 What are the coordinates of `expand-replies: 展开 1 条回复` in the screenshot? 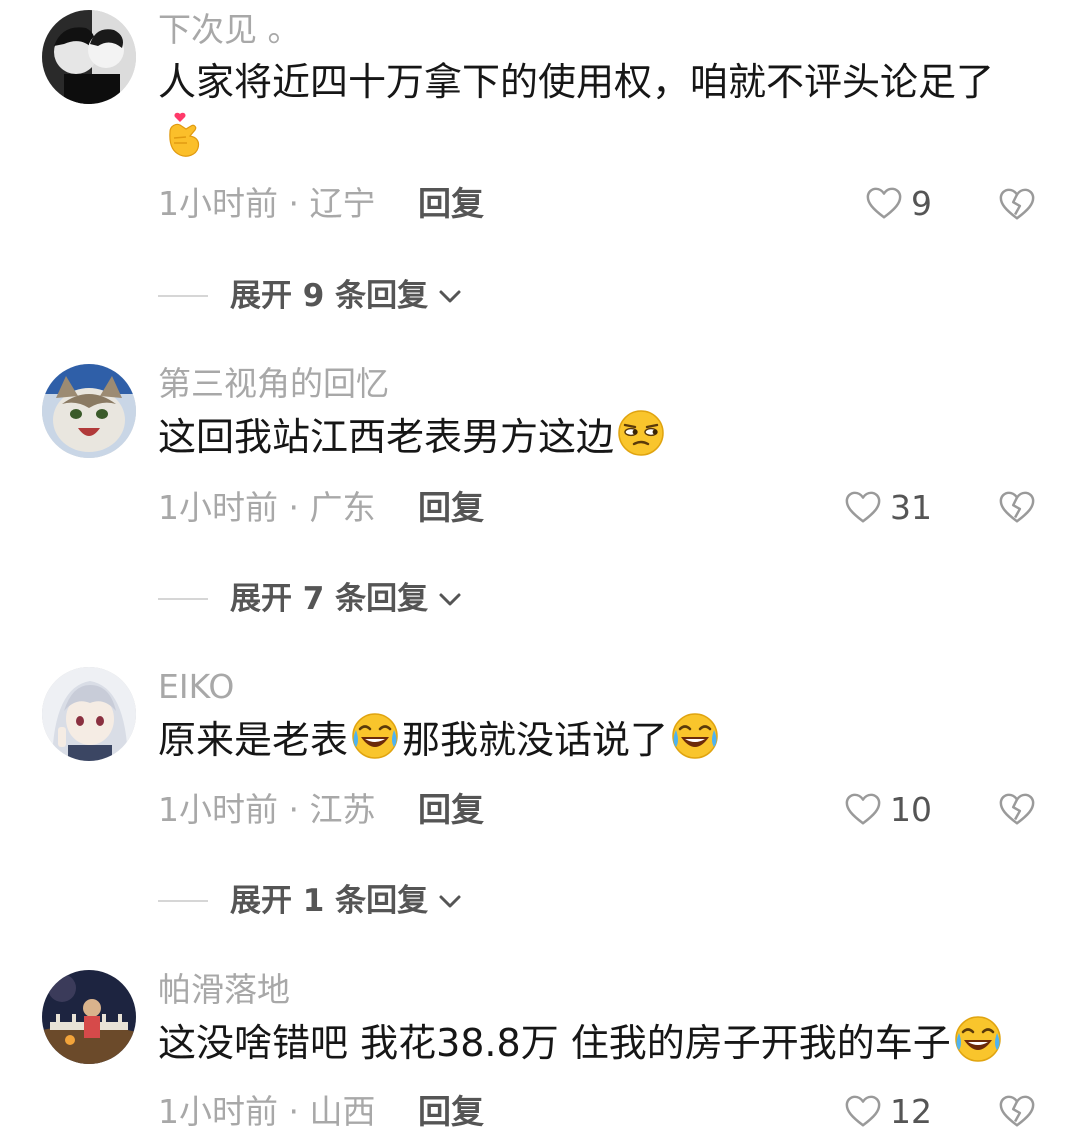 It's located at (311, 901).